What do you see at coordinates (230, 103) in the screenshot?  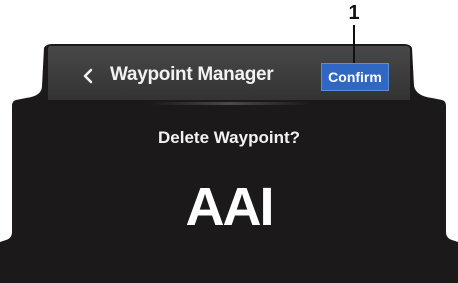 I see `header-separator` at bounding box center [230, 103].